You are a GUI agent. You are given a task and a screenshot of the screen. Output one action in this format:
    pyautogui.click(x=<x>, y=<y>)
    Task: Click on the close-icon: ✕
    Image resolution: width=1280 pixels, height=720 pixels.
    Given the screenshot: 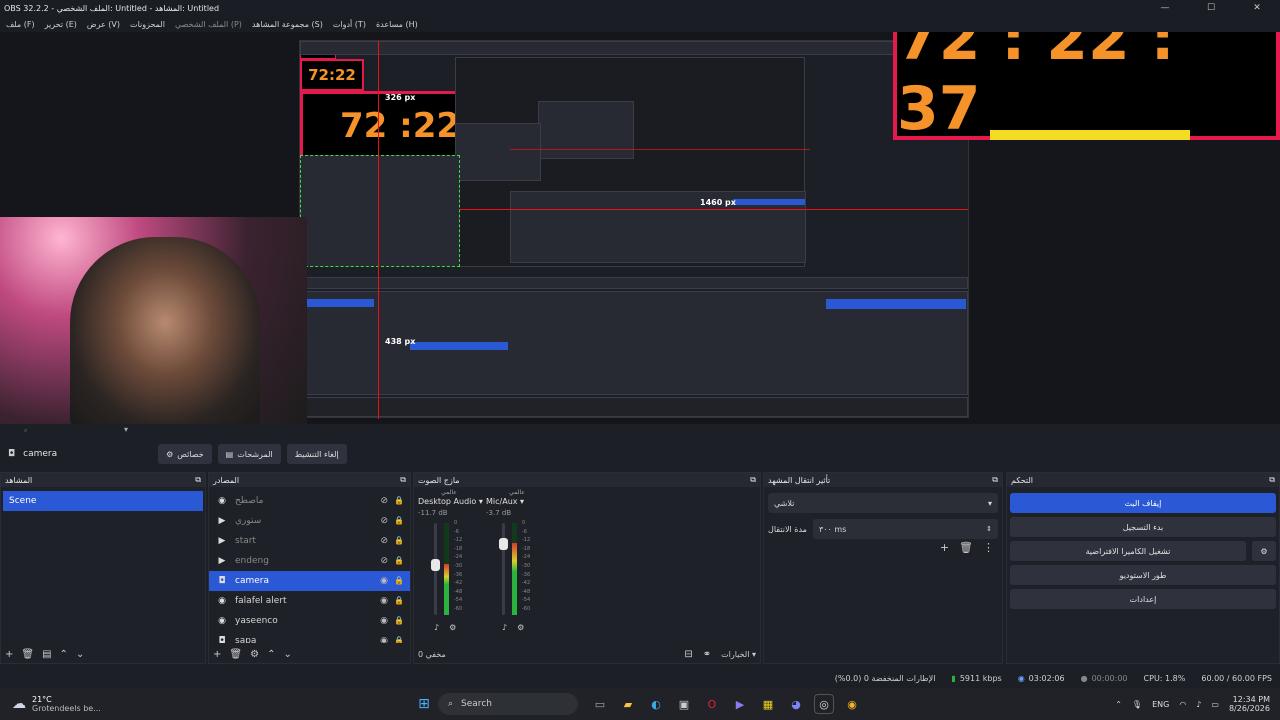 What is the action you would take?
    pyautogui.click(x=1257, y=8)
    